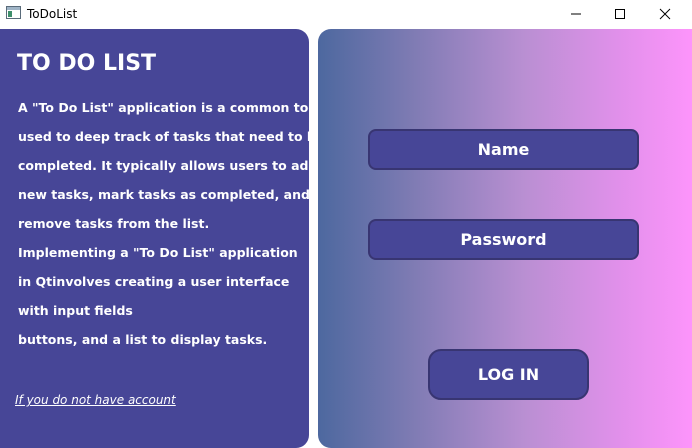 The height and width of the screenshot is (448, 692). I want to click on description-line: remove tasks from the list., so click(114, 223).